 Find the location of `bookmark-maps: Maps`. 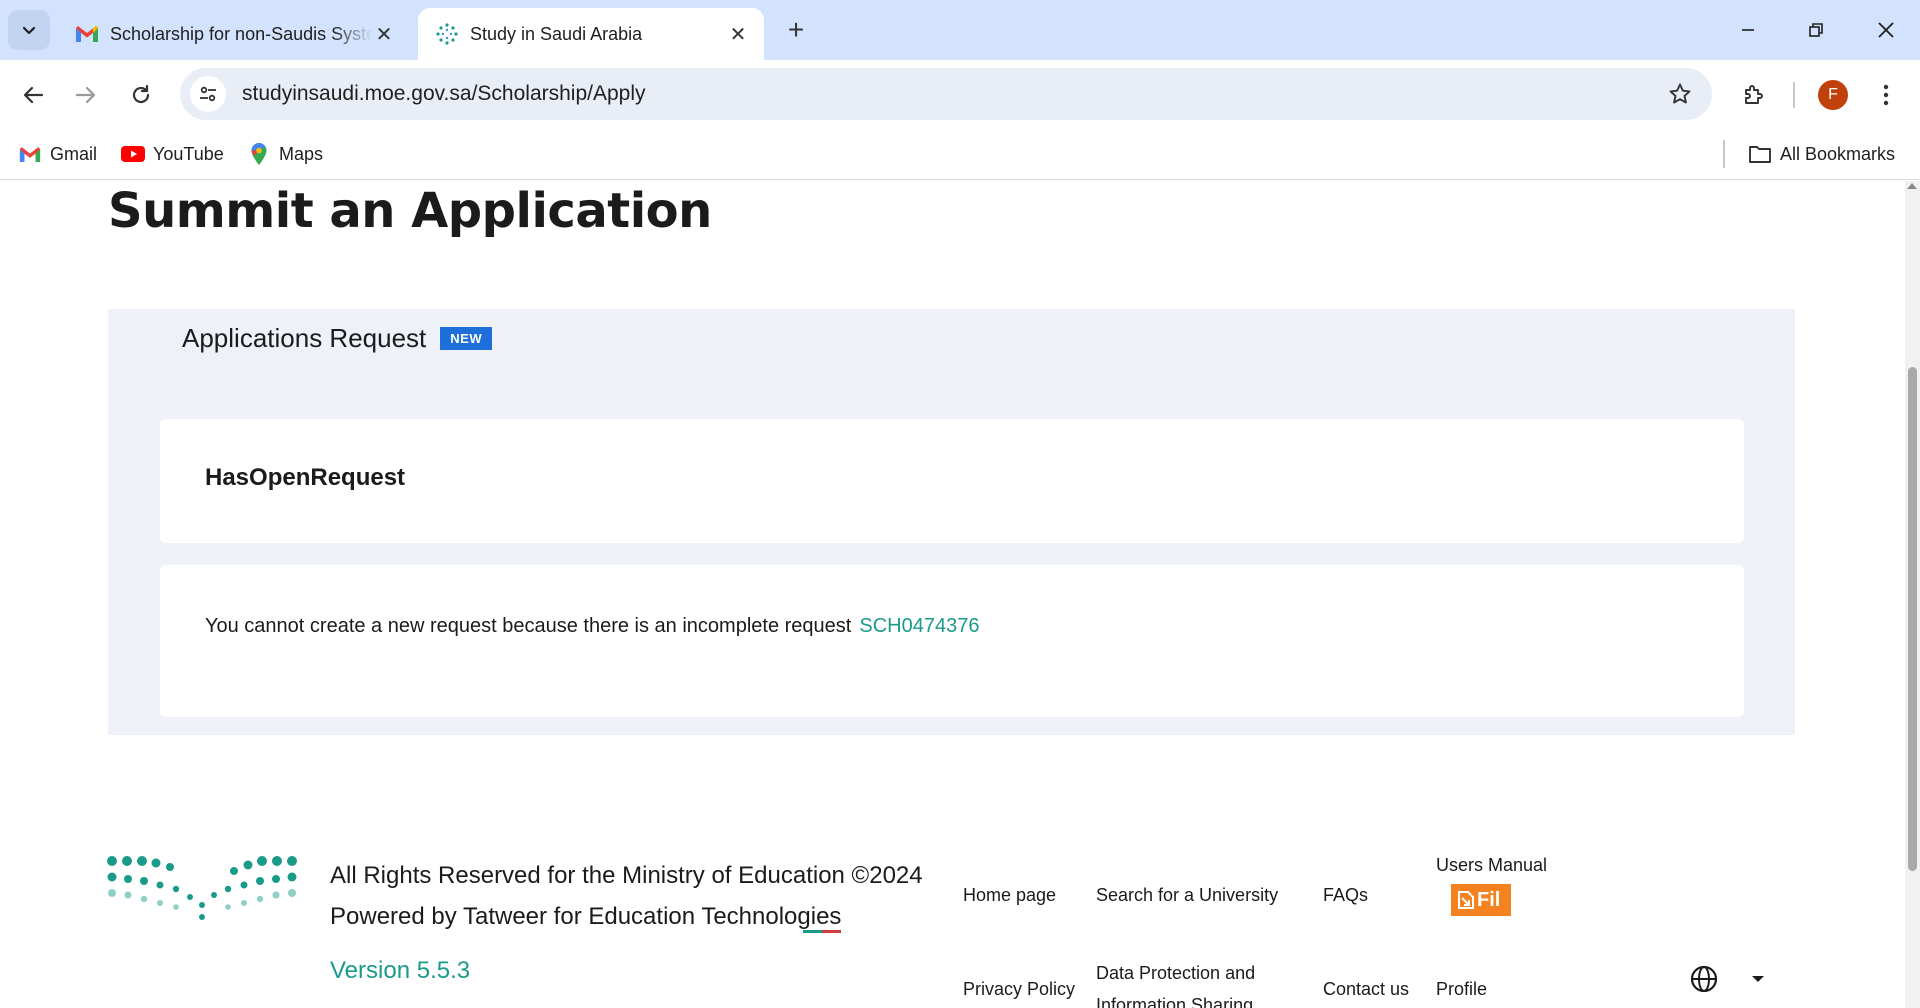

bookmark-maps: Maps is located at coordinates (285, 154).